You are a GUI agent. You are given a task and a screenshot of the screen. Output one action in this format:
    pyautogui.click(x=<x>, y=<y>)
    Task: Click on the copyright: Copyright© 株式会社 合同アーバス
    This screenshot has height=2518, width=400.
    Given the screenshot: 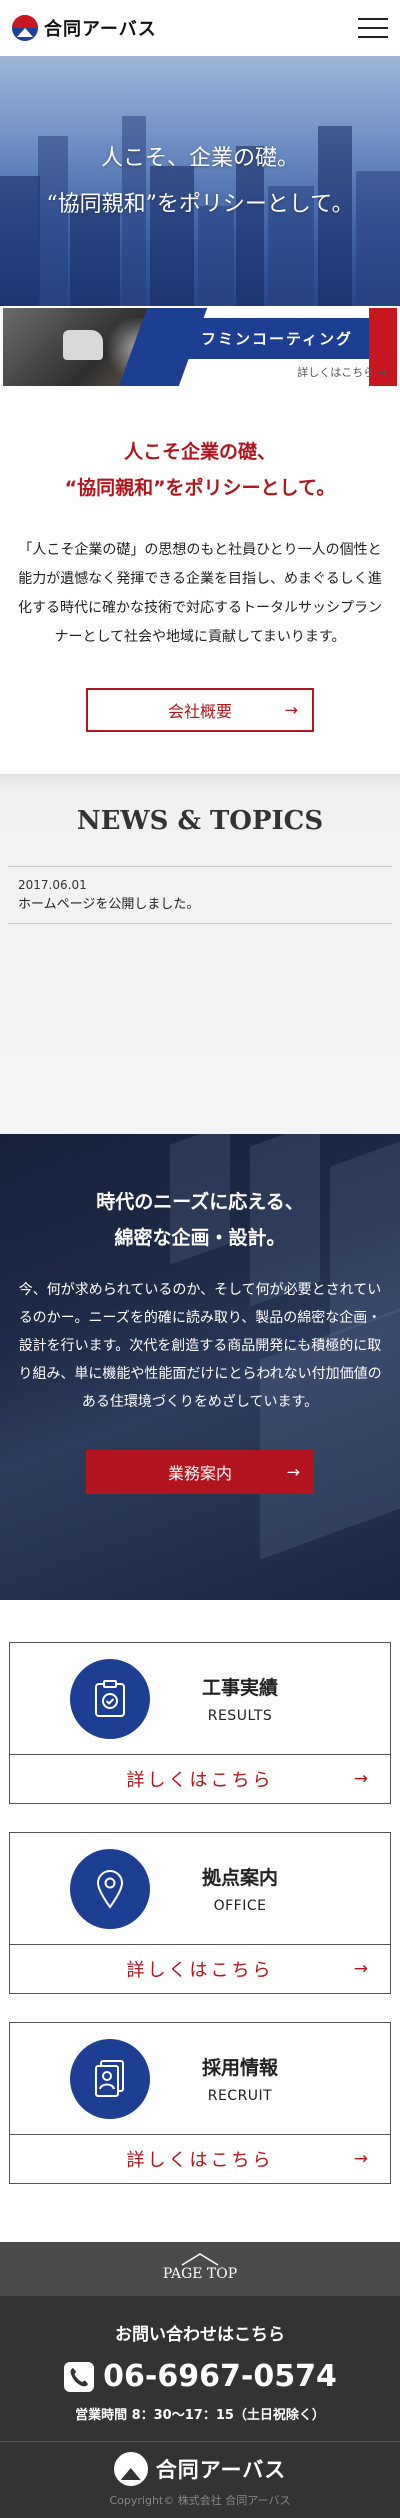 What is the action you would take?
    pyautogui.click(x=200, y=2500)
    